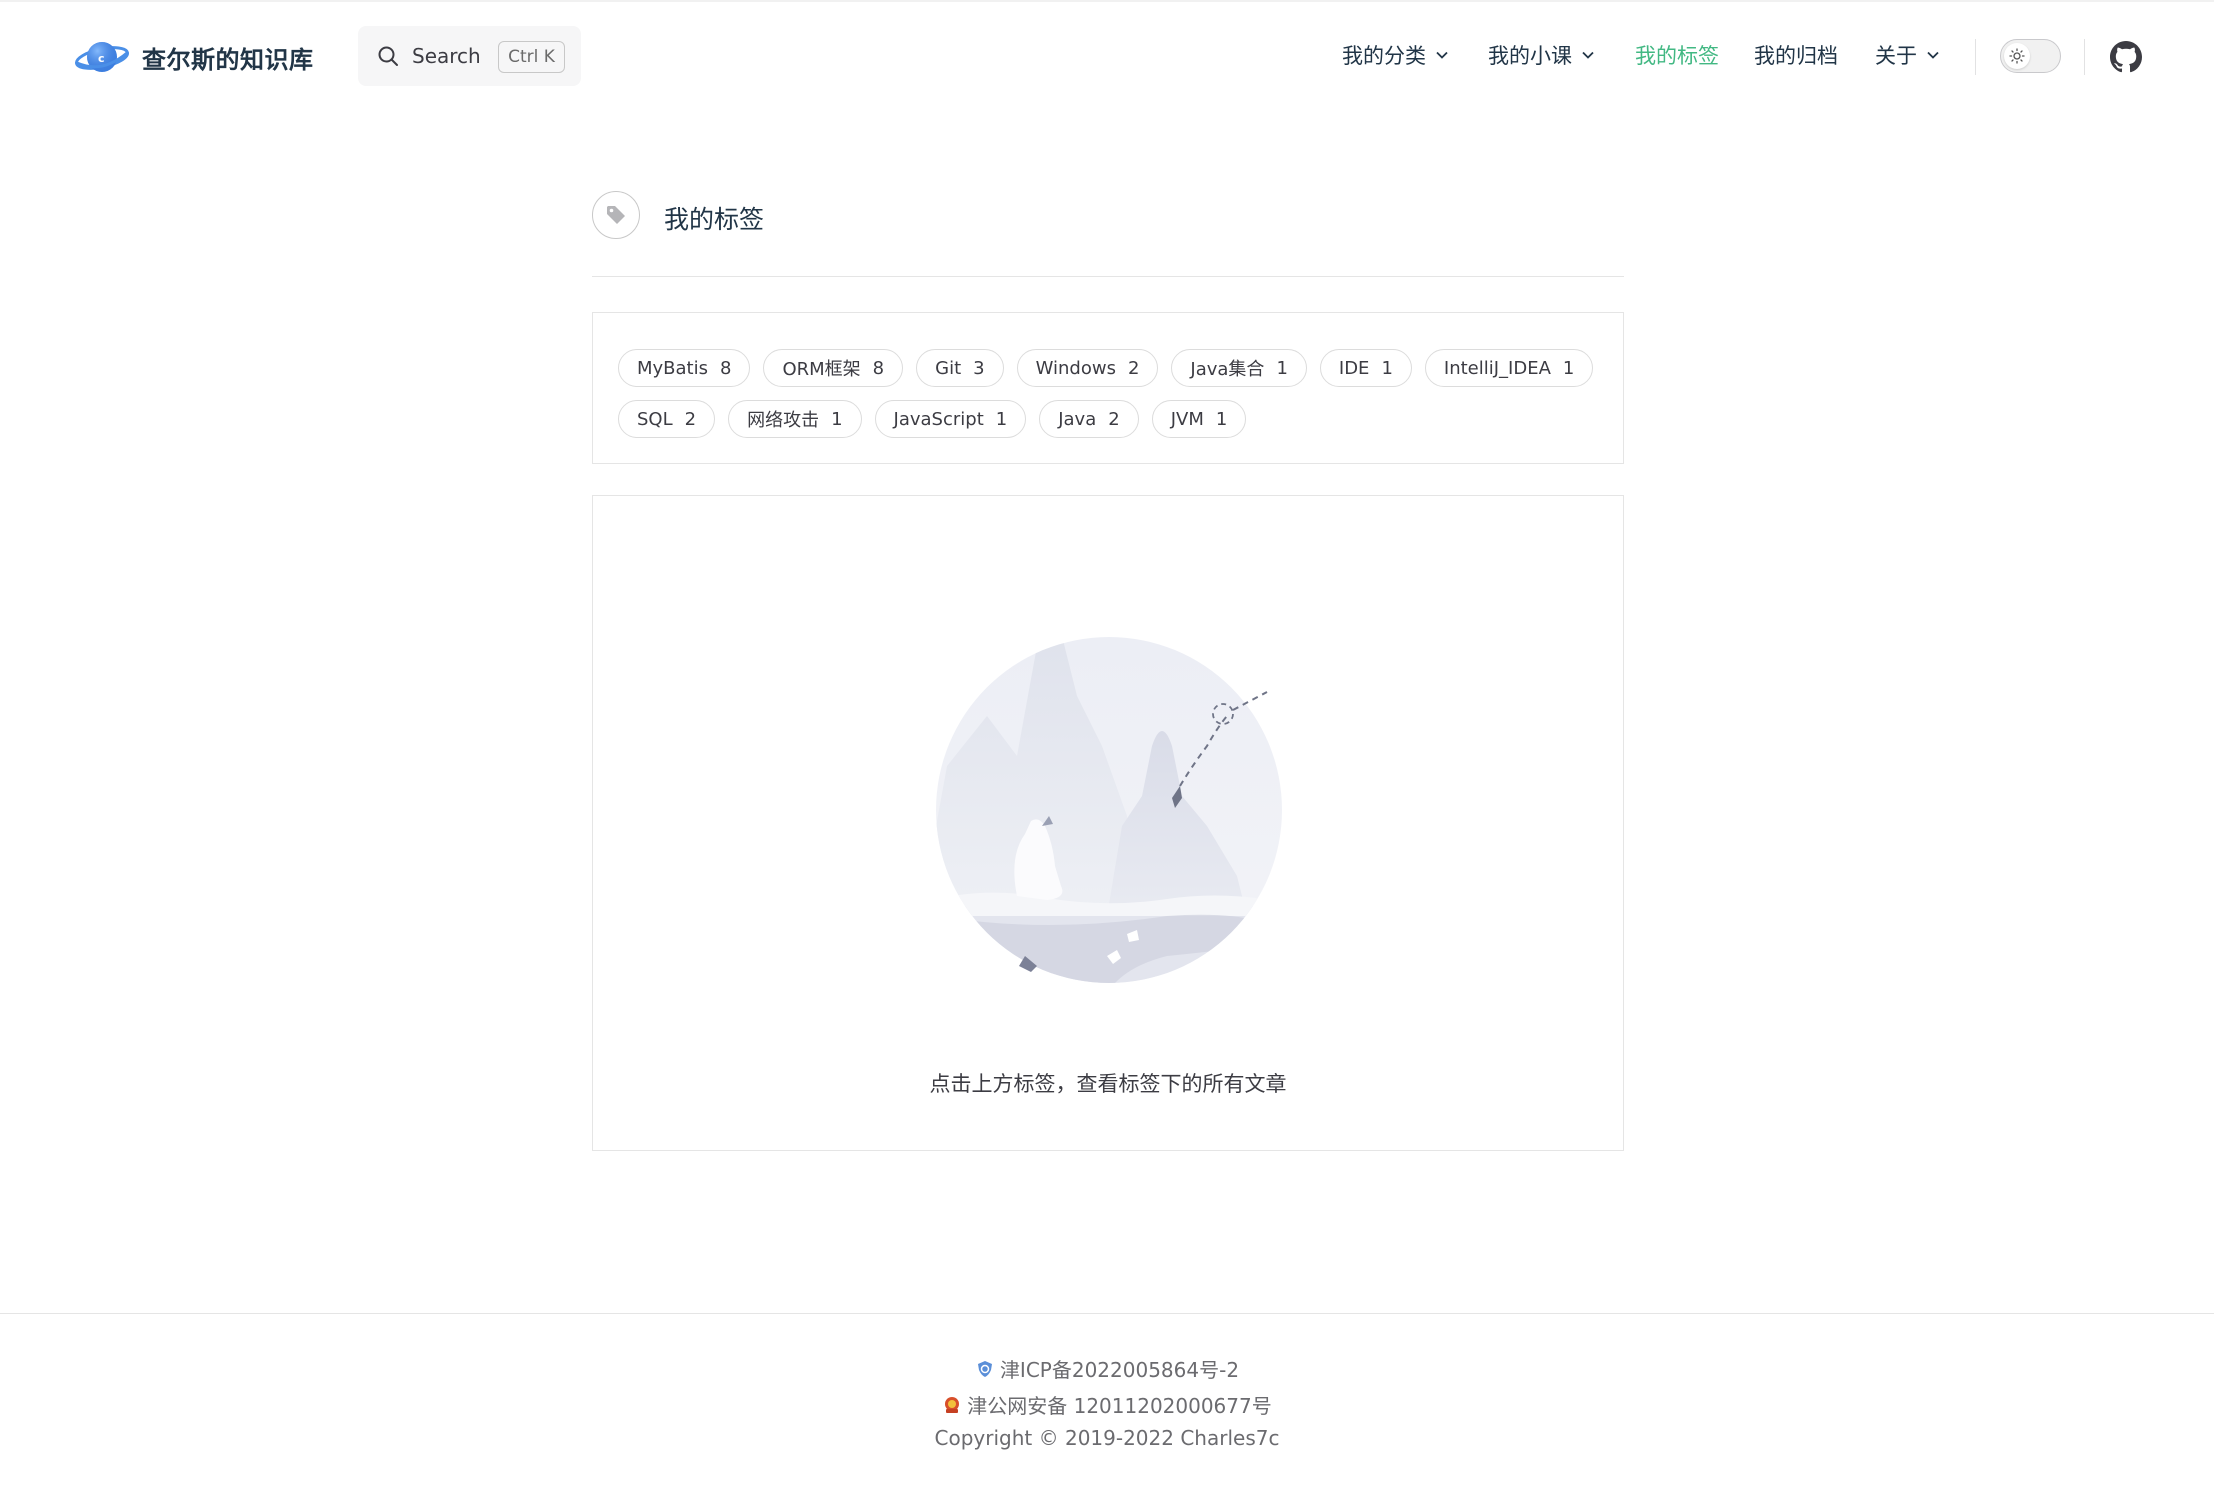 The image size is (2214, 1497). Describe the element at coordinates (1119, 1406) in the screenshot. I see `police-record-text: 津公网安备 12011202000677号` at that location.